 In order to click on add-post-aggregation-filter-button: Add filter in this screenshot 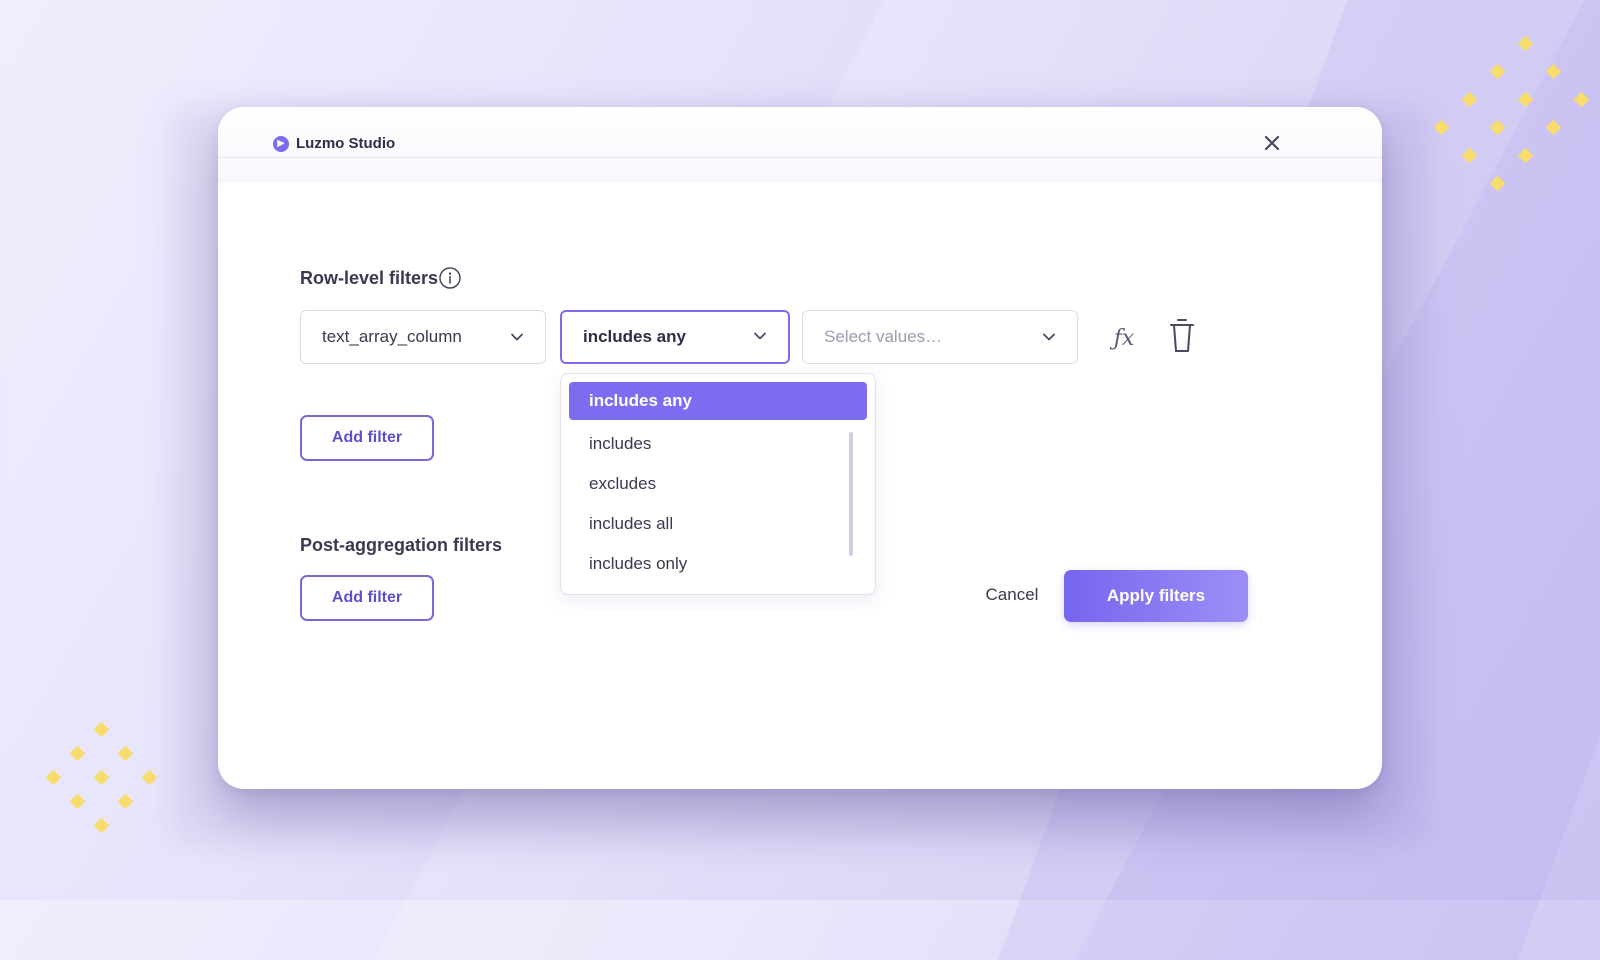, I will do `click(367, 598)`.